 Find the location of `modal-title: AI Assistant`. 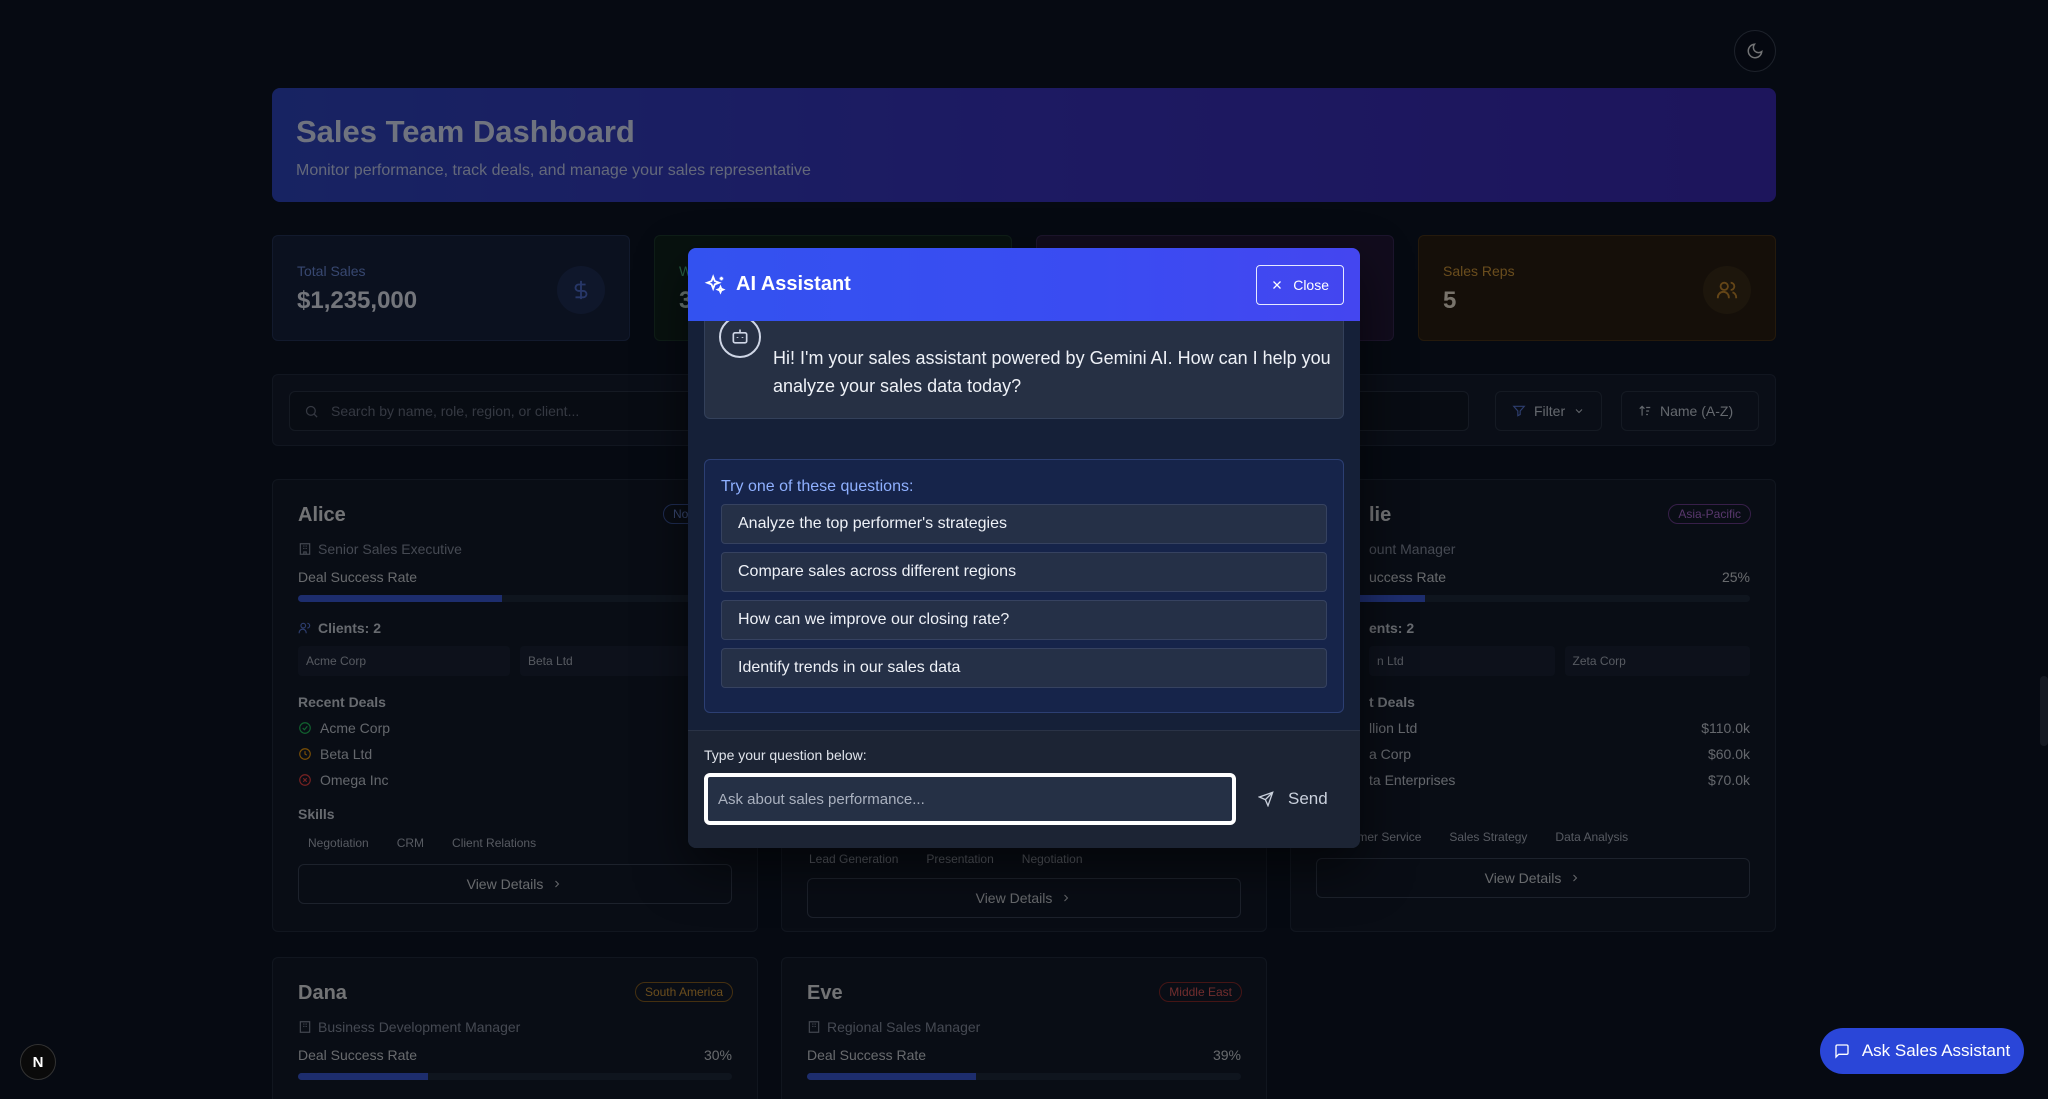

modal-title: AI Assistant is located at coordinates (793, 284).